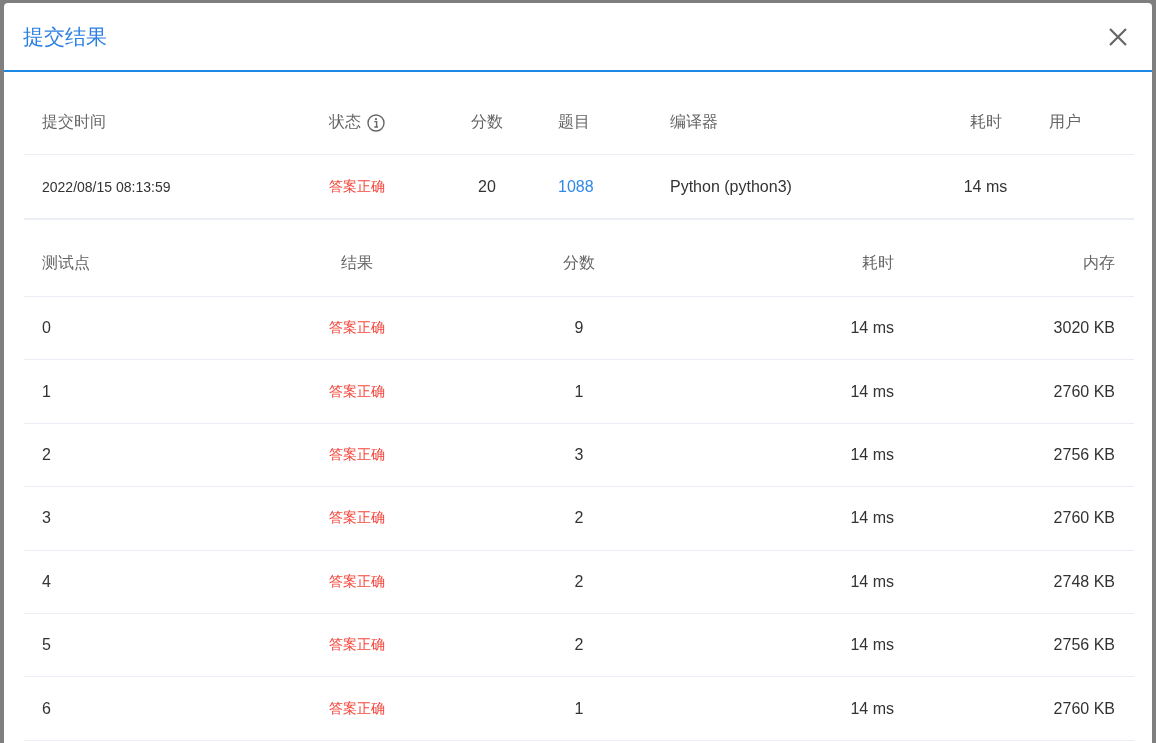  I want to click on case-number: 5, so click(46, 645).